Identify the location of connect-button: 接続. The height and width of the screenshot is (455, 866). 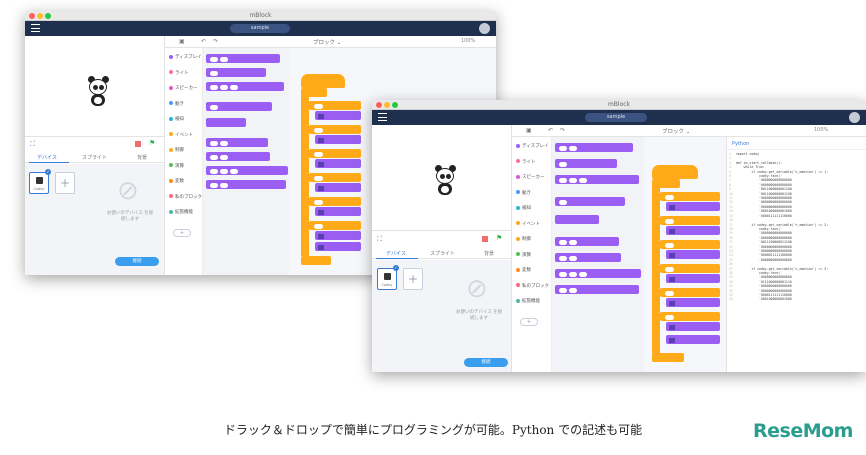
(486, 362).